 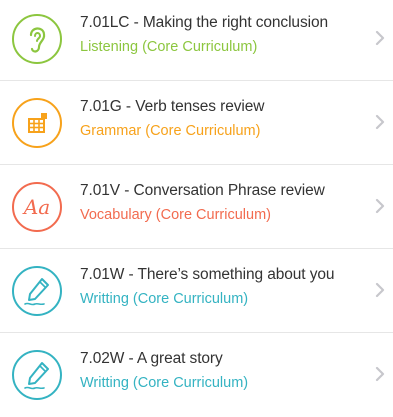 What do you see at coordinates (169, 47) in the screenshot?
I see `lesson-subtitle: Listening (Core Curriculum)` at bounding box center [169, 47].